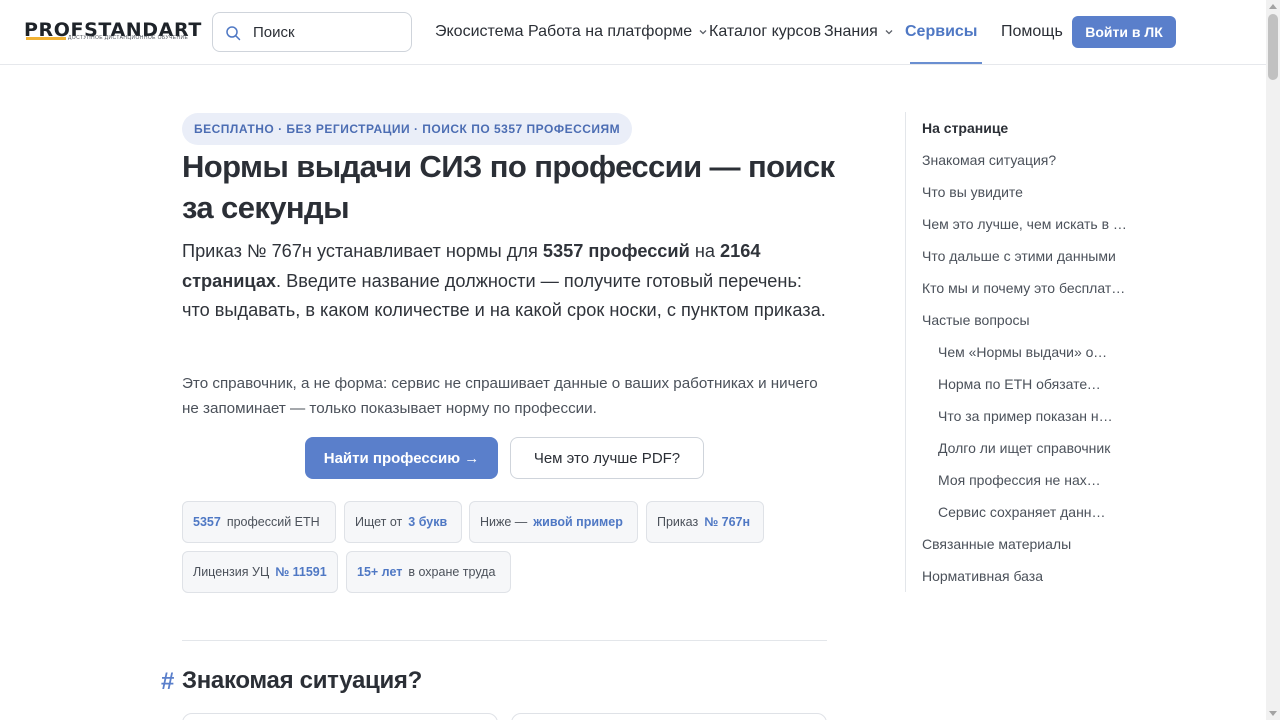 The width and height of the screenshot is (1280, 720). What do you see at coordinates (1027, 192) in the screenshot?
I see `toc-item: Что вы увидите` at bounding box center [1027, 192].